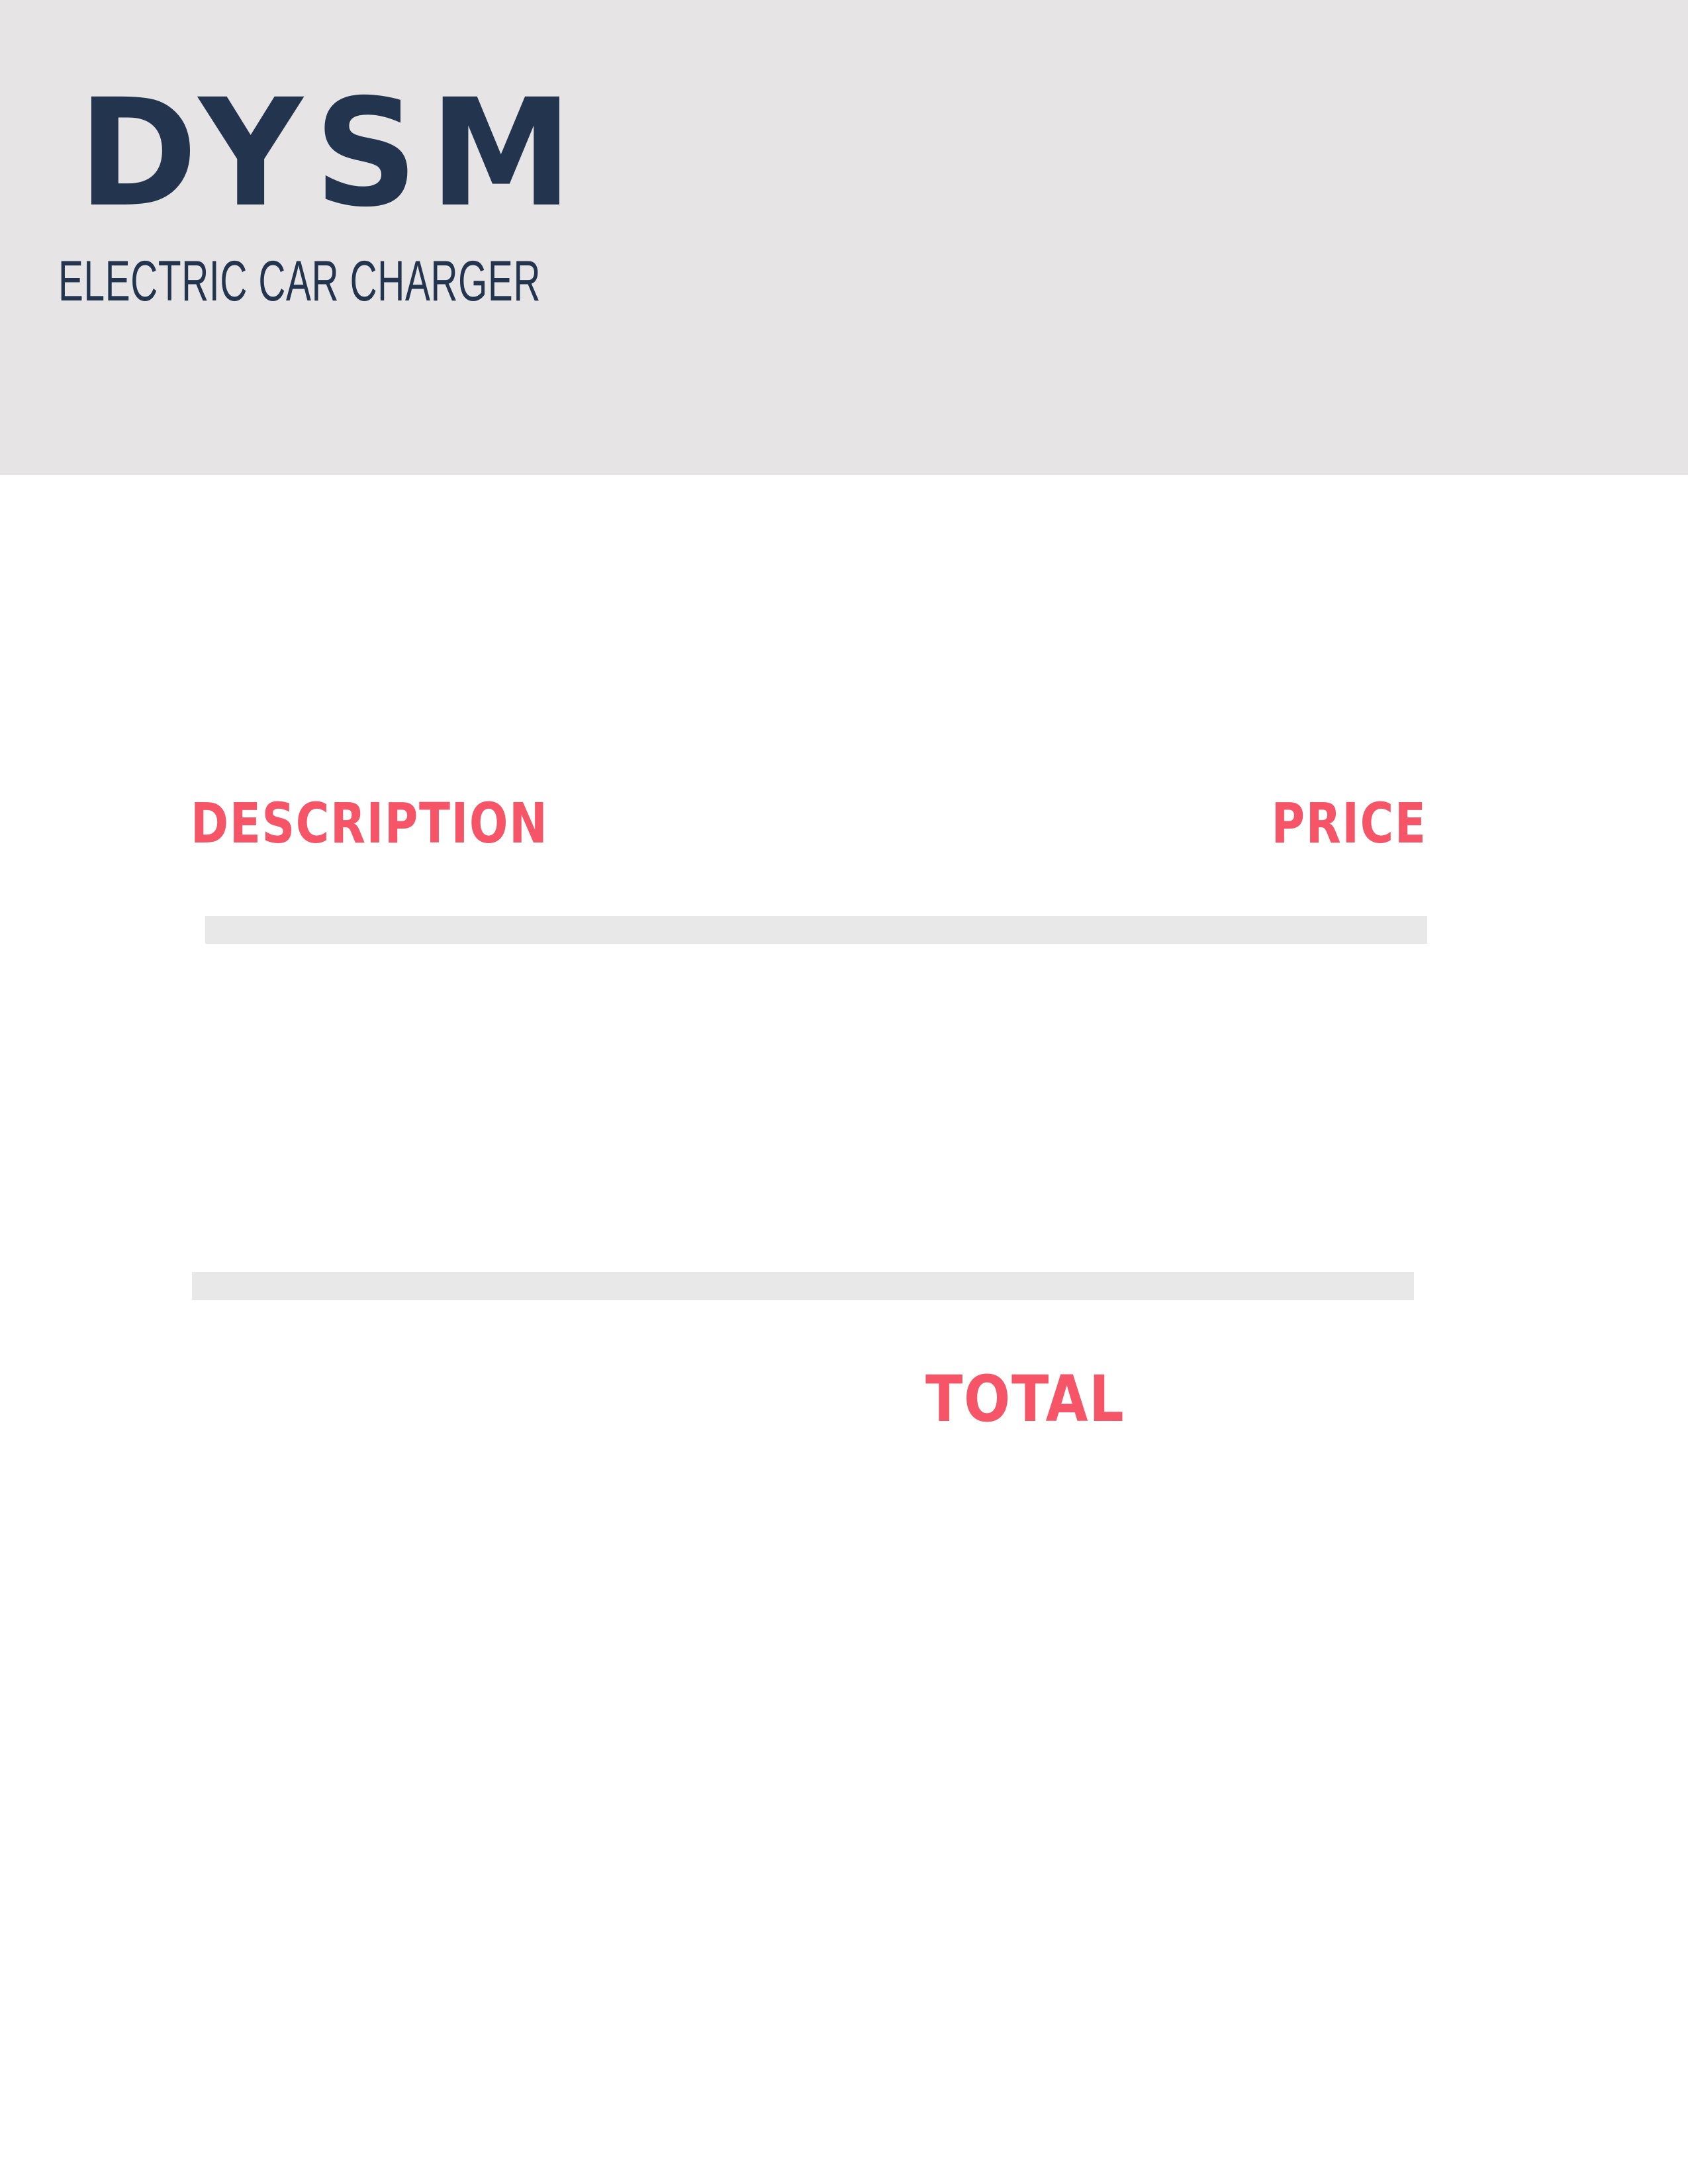 The width and height of the screenshot is (1688, 2184). What do you see at coordinates (370, 823) in the screenshot?
I see `description-column-heading: DESCRIPTION` at bounding box center [370, 823].